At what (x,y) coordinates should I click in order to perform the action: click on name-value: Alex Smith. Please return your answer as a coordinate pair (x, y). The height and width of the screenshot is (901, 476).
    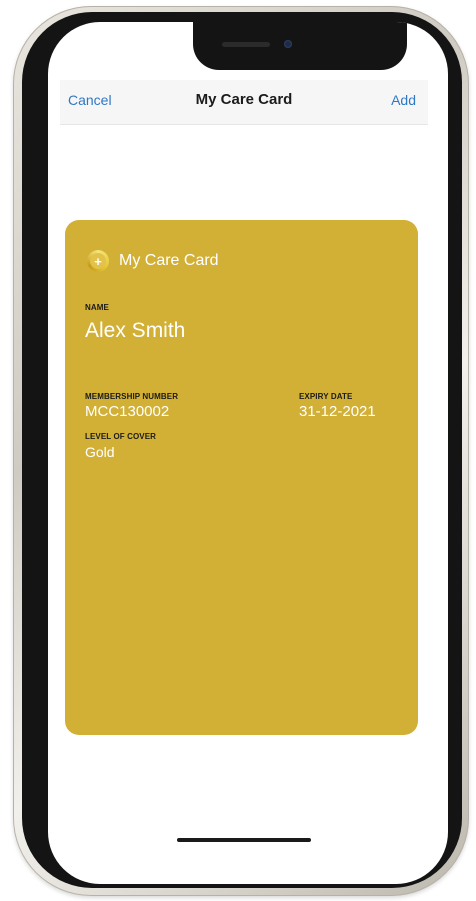
    Looking at the image, I should click on (135, 330).